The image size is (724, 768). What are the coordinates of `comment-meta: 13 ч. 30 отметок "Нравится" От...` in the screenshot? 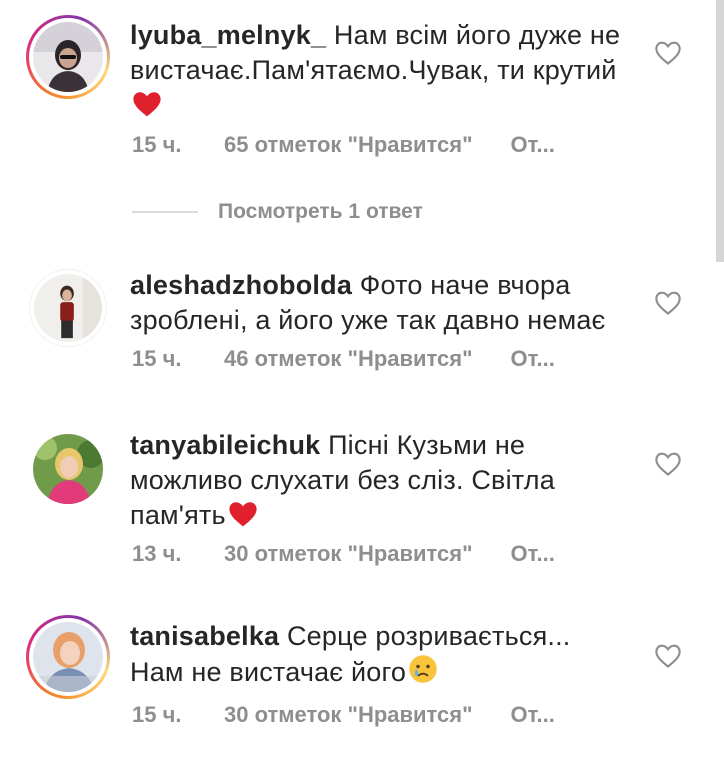 It's located at (343, 554).